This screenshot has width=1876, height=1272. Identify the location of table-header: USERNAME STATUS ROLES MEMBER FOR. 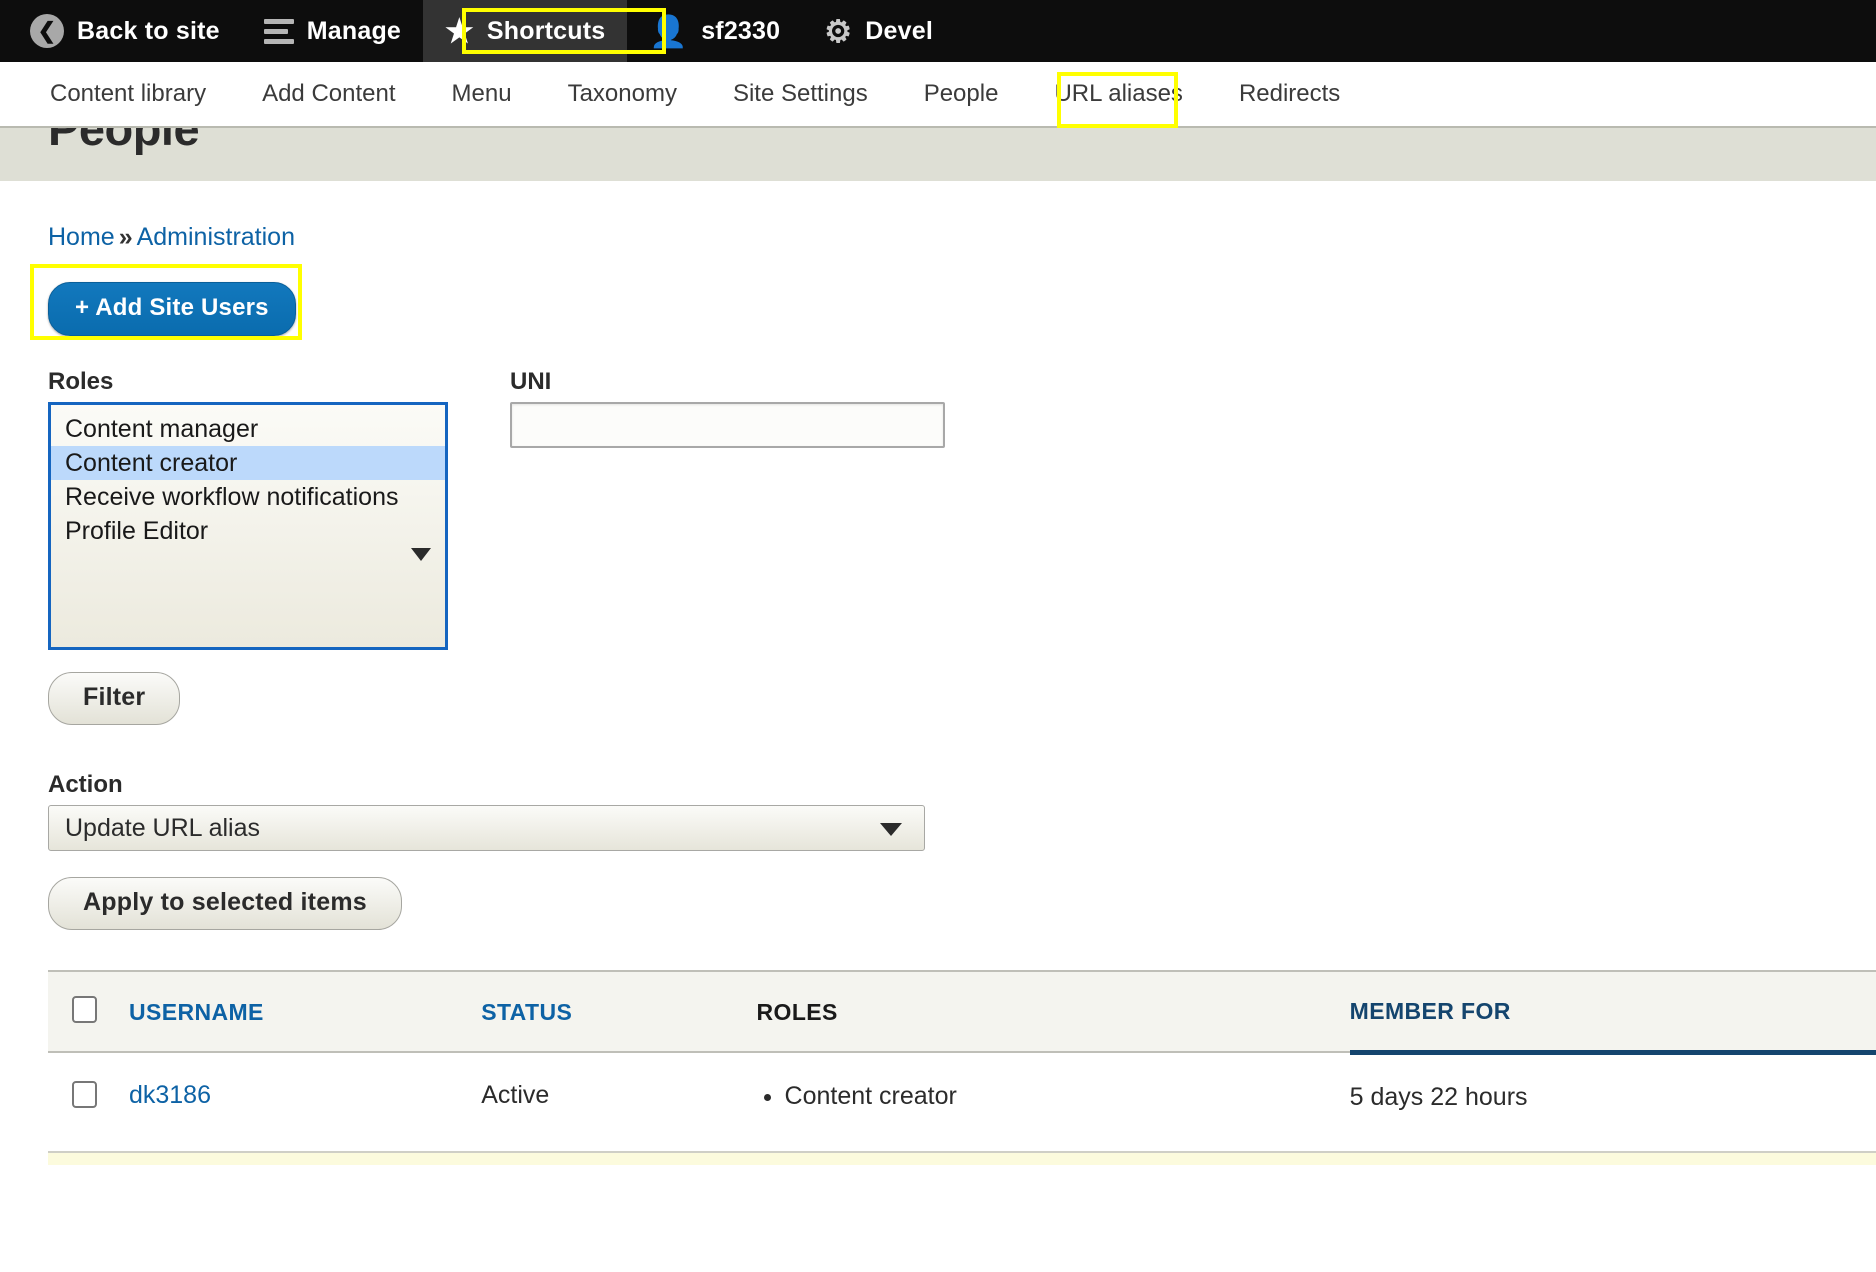
(962, 1012).